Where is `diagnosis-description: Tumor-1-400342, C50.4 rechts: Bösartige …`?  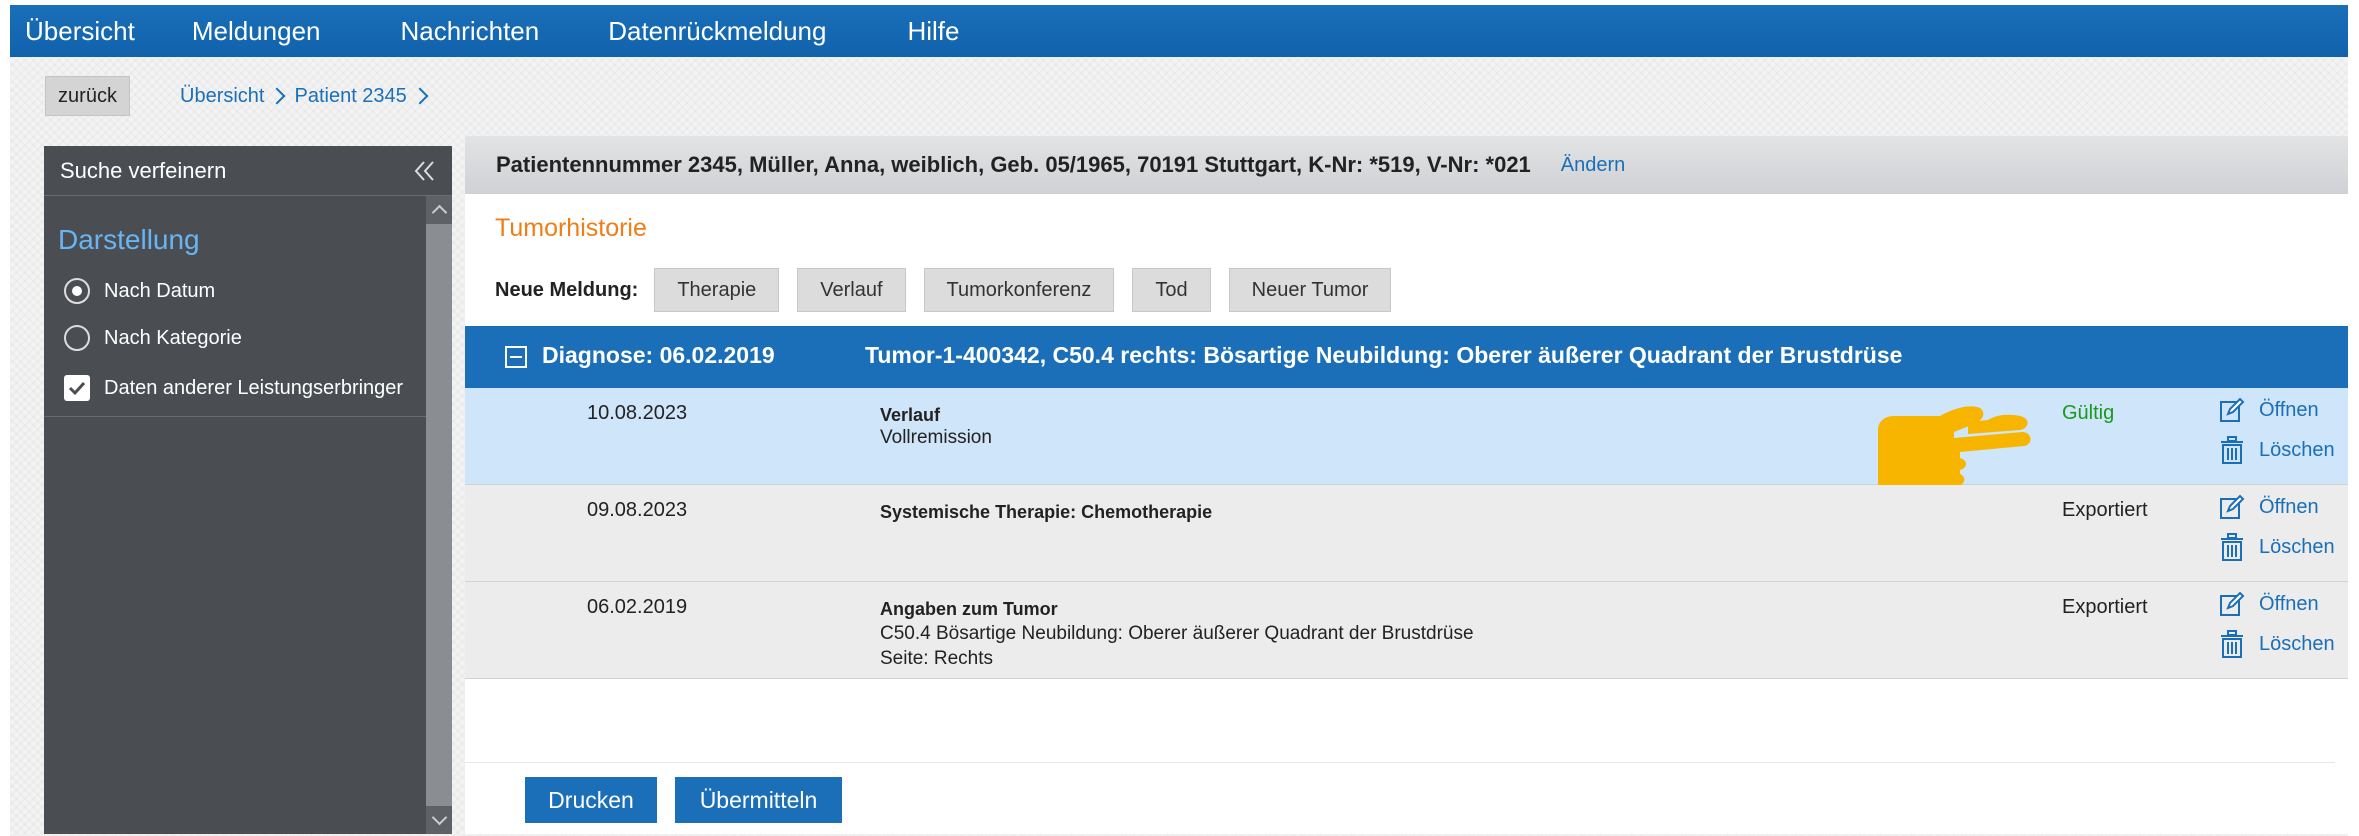
diagnosis-description: Tumor-1-400342, C50.4 rechts: Bösartige … is located at coordinates (1384, 355).